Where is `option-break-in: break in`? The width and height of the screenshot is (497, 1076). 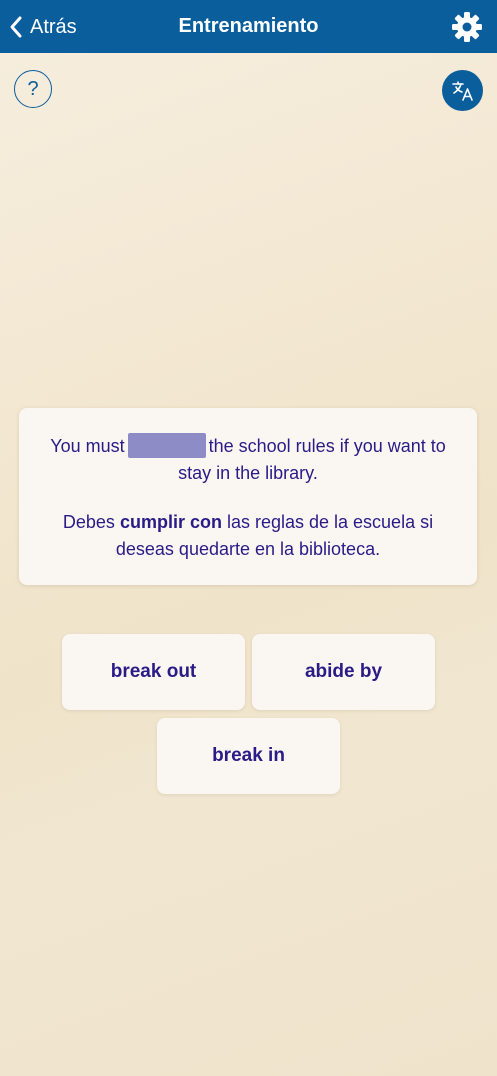 option-break-in: break in is located at coordinates (248, 756).